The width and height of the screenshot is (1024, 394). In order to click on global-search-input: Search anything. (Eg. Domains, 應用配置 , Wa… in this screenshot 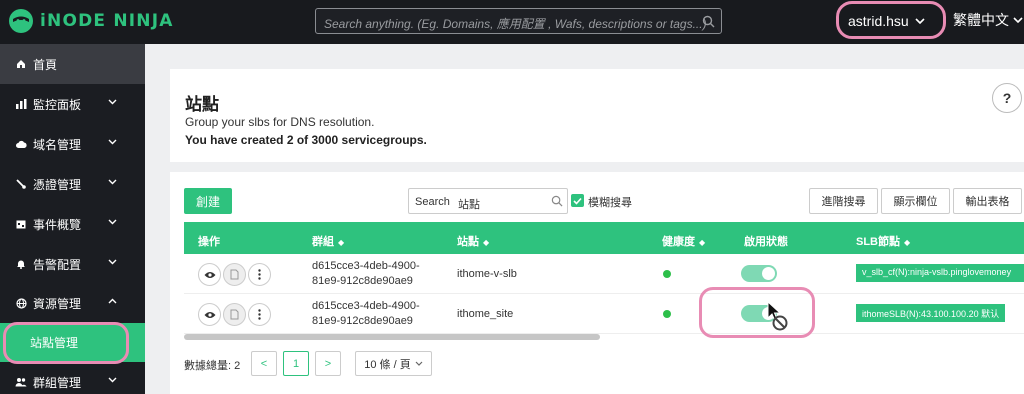, I will do `click(518, 21)`.